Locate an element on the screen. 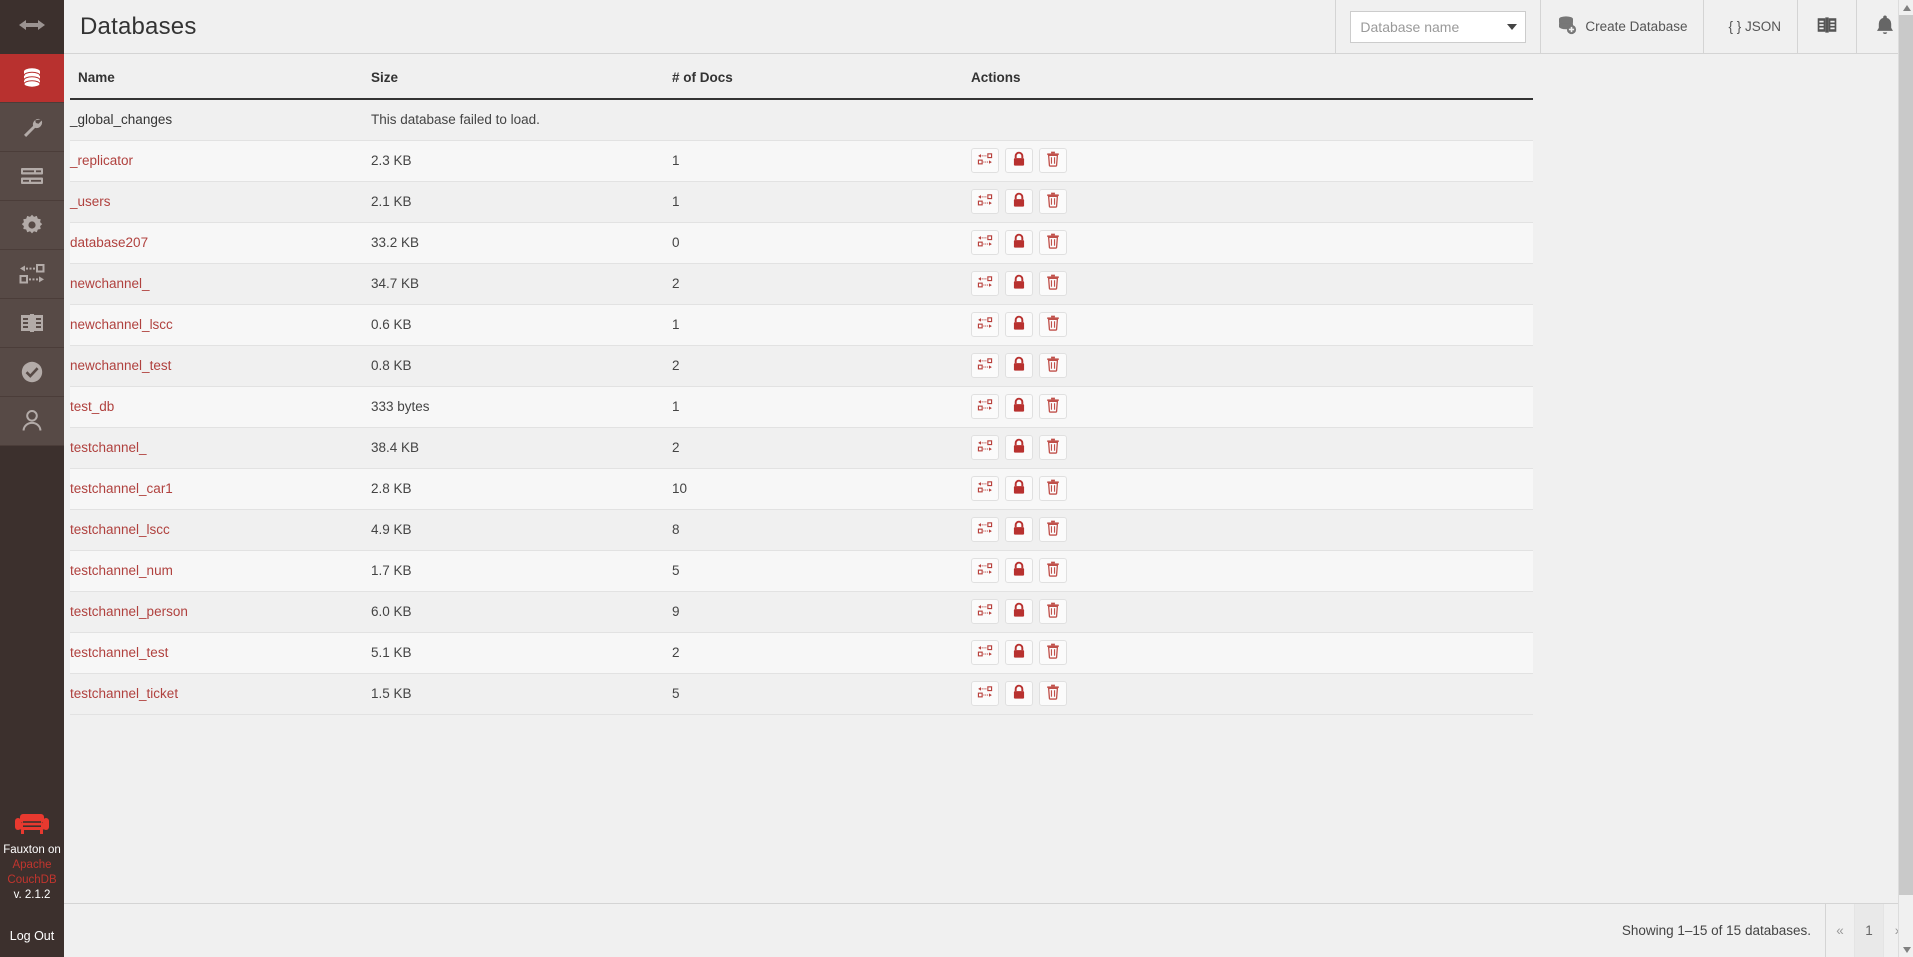 Image resolution: width=1913 pixels, height=957 pixels. page-title: Databases is located at coordinates (138, 26).